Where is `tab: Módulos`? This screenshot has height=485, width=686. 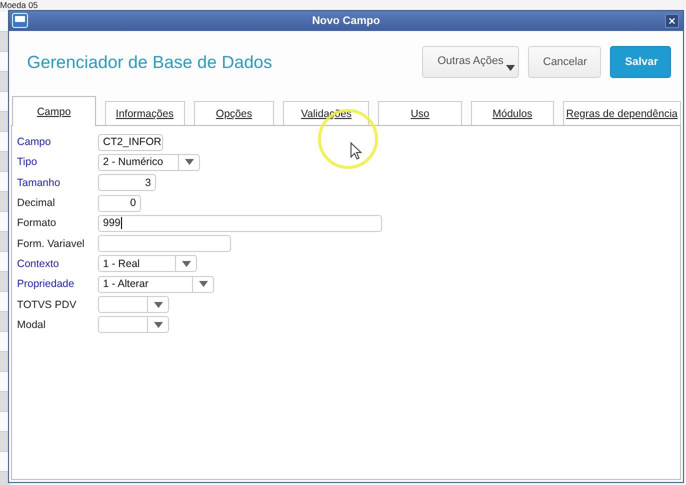 tab: Módulos is located at coordinates (512, 113).